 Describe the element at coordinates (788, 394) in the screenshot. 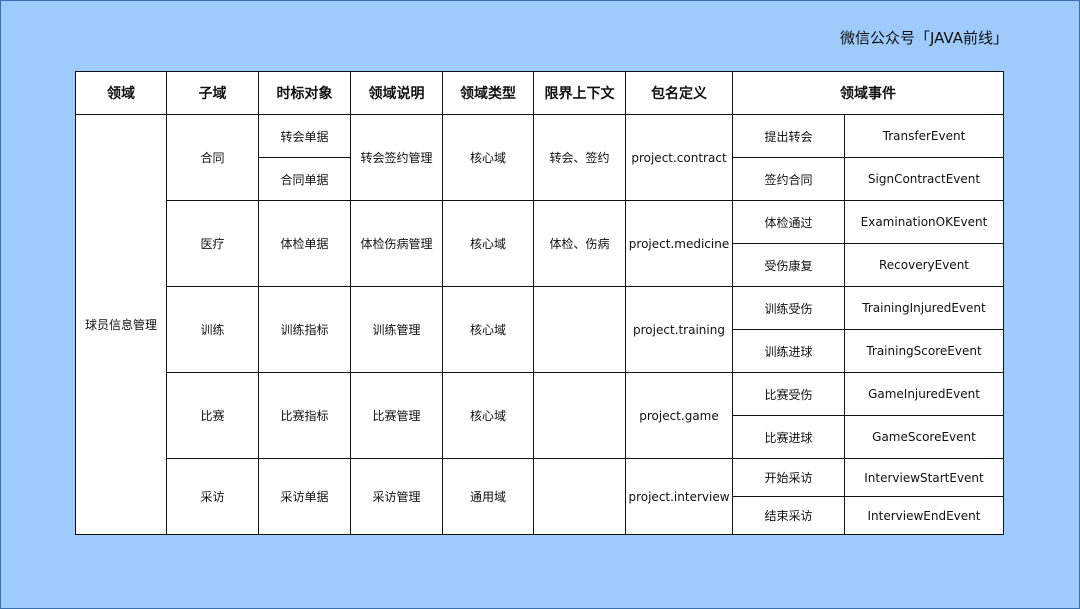

I see `event-cn-cell: 比赛受伤` at that location.